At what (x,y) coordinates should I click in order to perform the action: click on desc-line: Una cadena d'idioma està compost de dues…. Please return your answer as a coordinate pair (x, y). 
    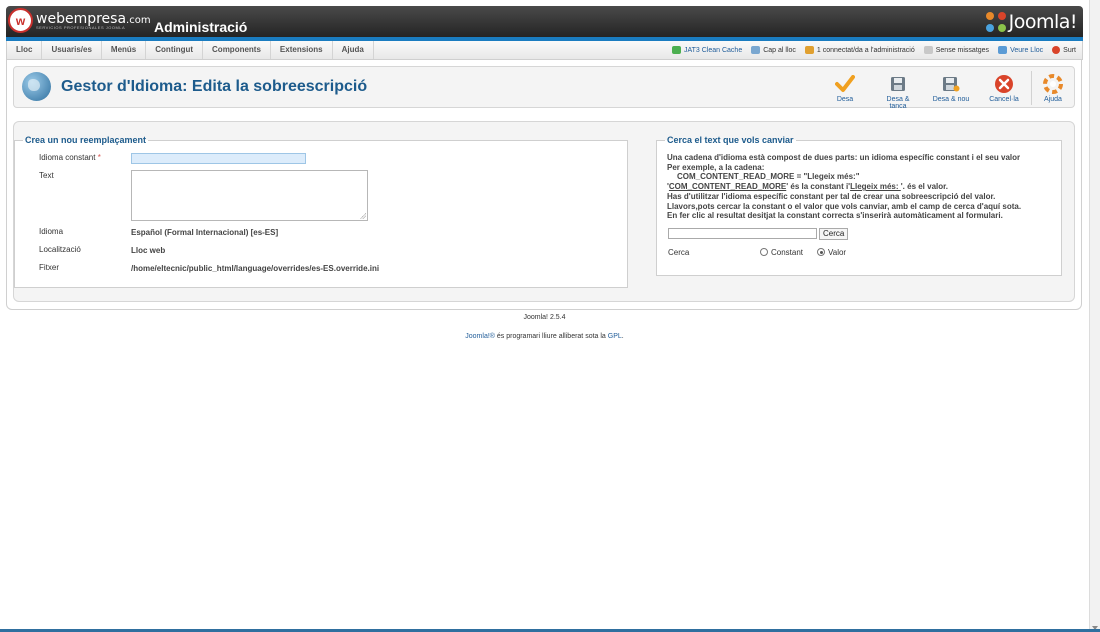
    Looking at the image, I should click on (844, 157).